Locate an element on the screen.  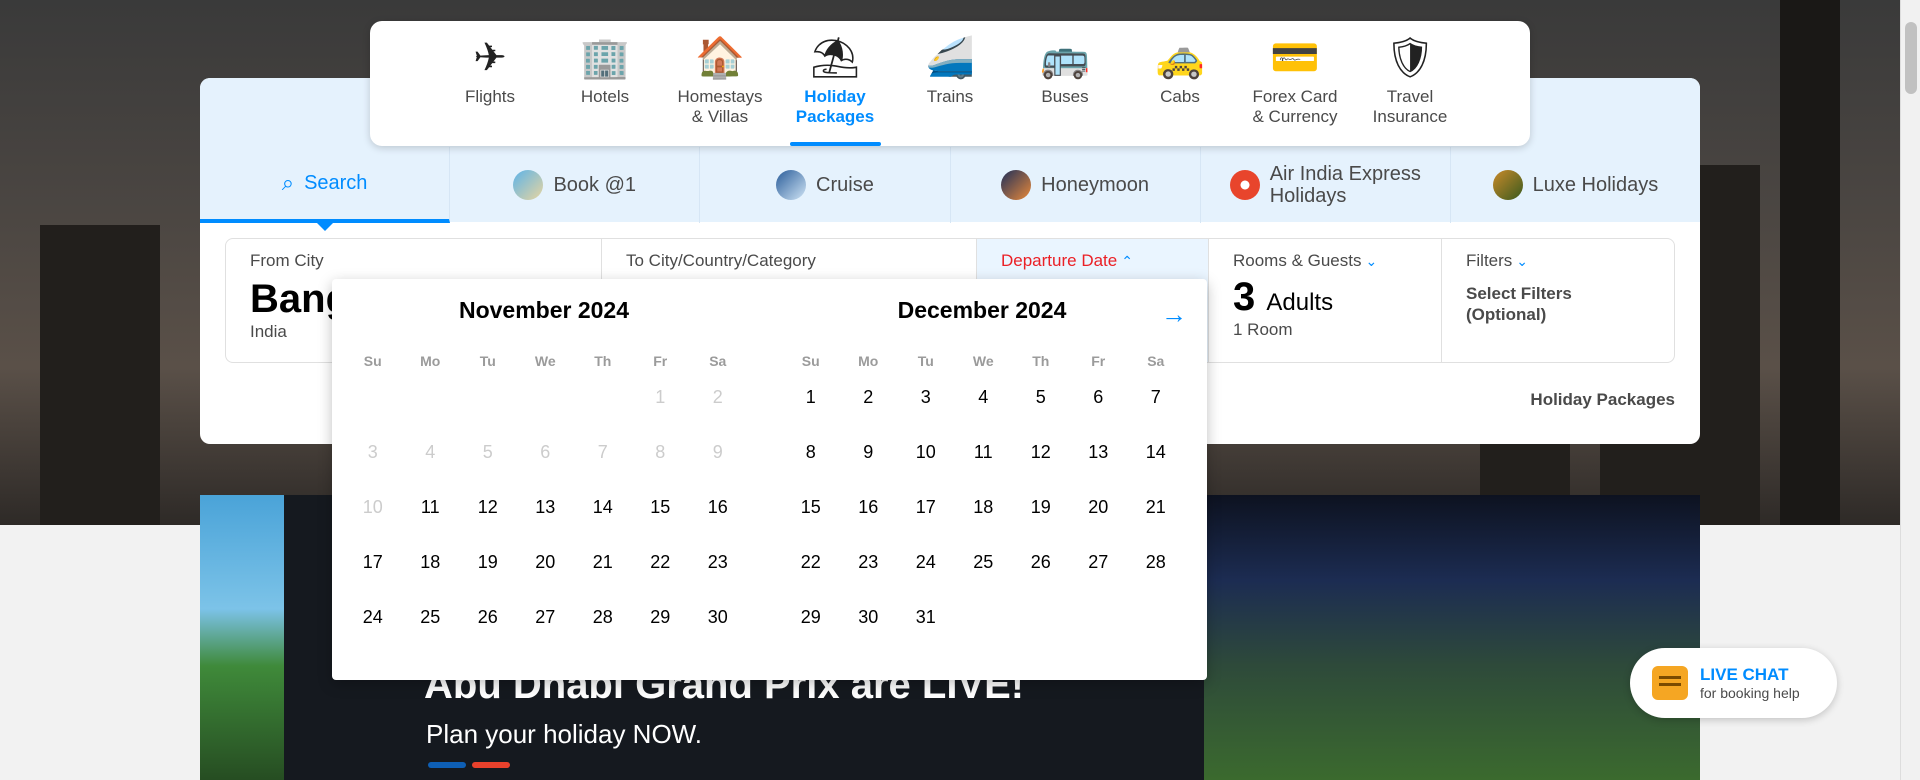
nav-icon: 💳 is located at coordinates (1295, 58).